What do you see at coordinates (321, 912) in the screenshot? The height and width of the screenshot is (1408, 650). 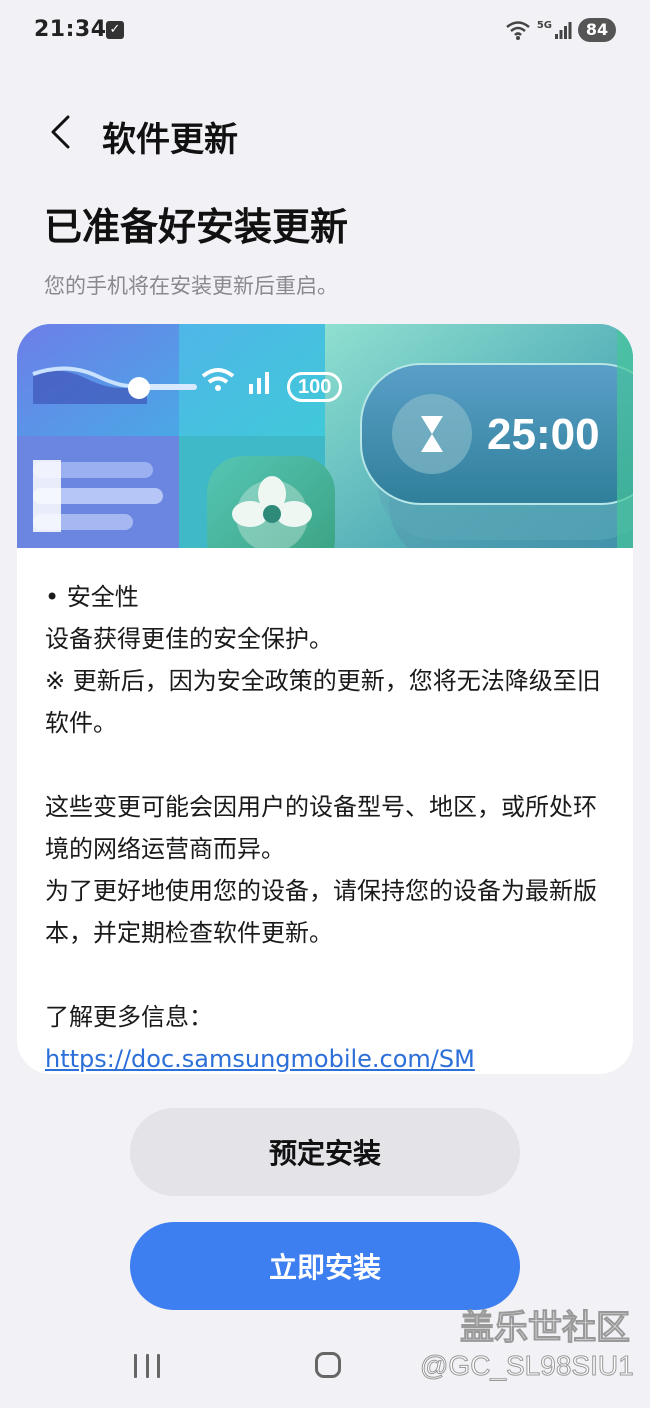 I see `keep-updated-notice: 为了更好地使用您的设备，请保持您的设备为最新版本，并定期检查软件更新。` at bounding box center [321, 912].